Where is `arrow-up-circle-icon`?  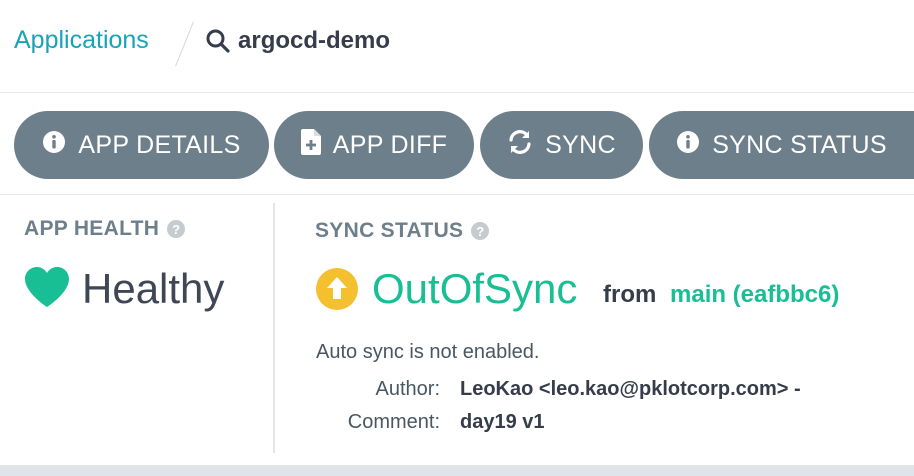
arrow-up-circle-icon is located at coordinates (337, 291).